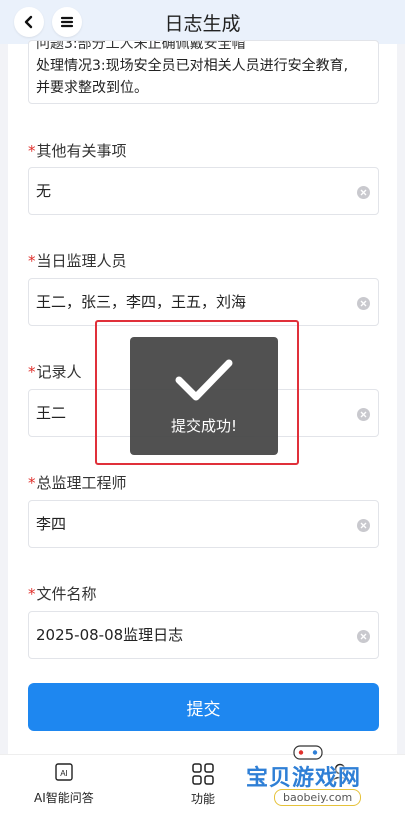 This screenshot has height=820, width=405. I want to click on label-staff: *当日监理人员, so click(77, 261).